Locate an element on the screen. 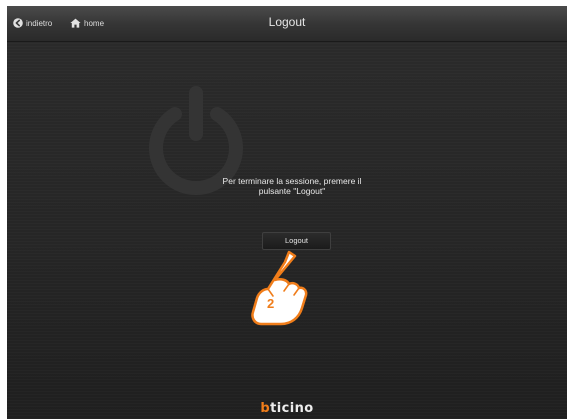 The width and height of the screenshot is (574, 419). step-number: 2 is located at coordinates (270, 303).